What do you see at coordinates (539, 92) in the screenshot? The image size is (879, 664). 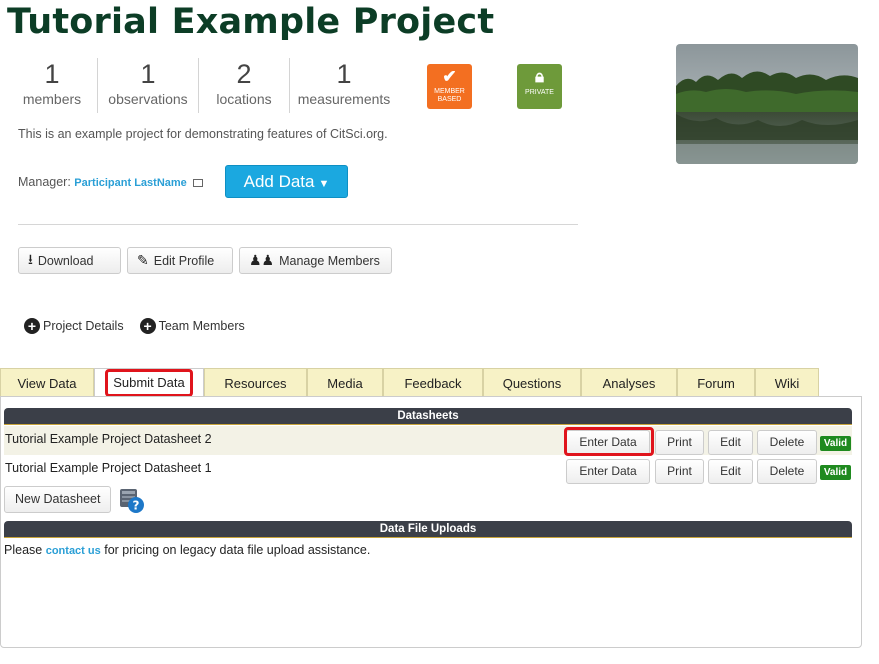 I see `badge-label: PRIVATE` at bounding box center [539, 92].